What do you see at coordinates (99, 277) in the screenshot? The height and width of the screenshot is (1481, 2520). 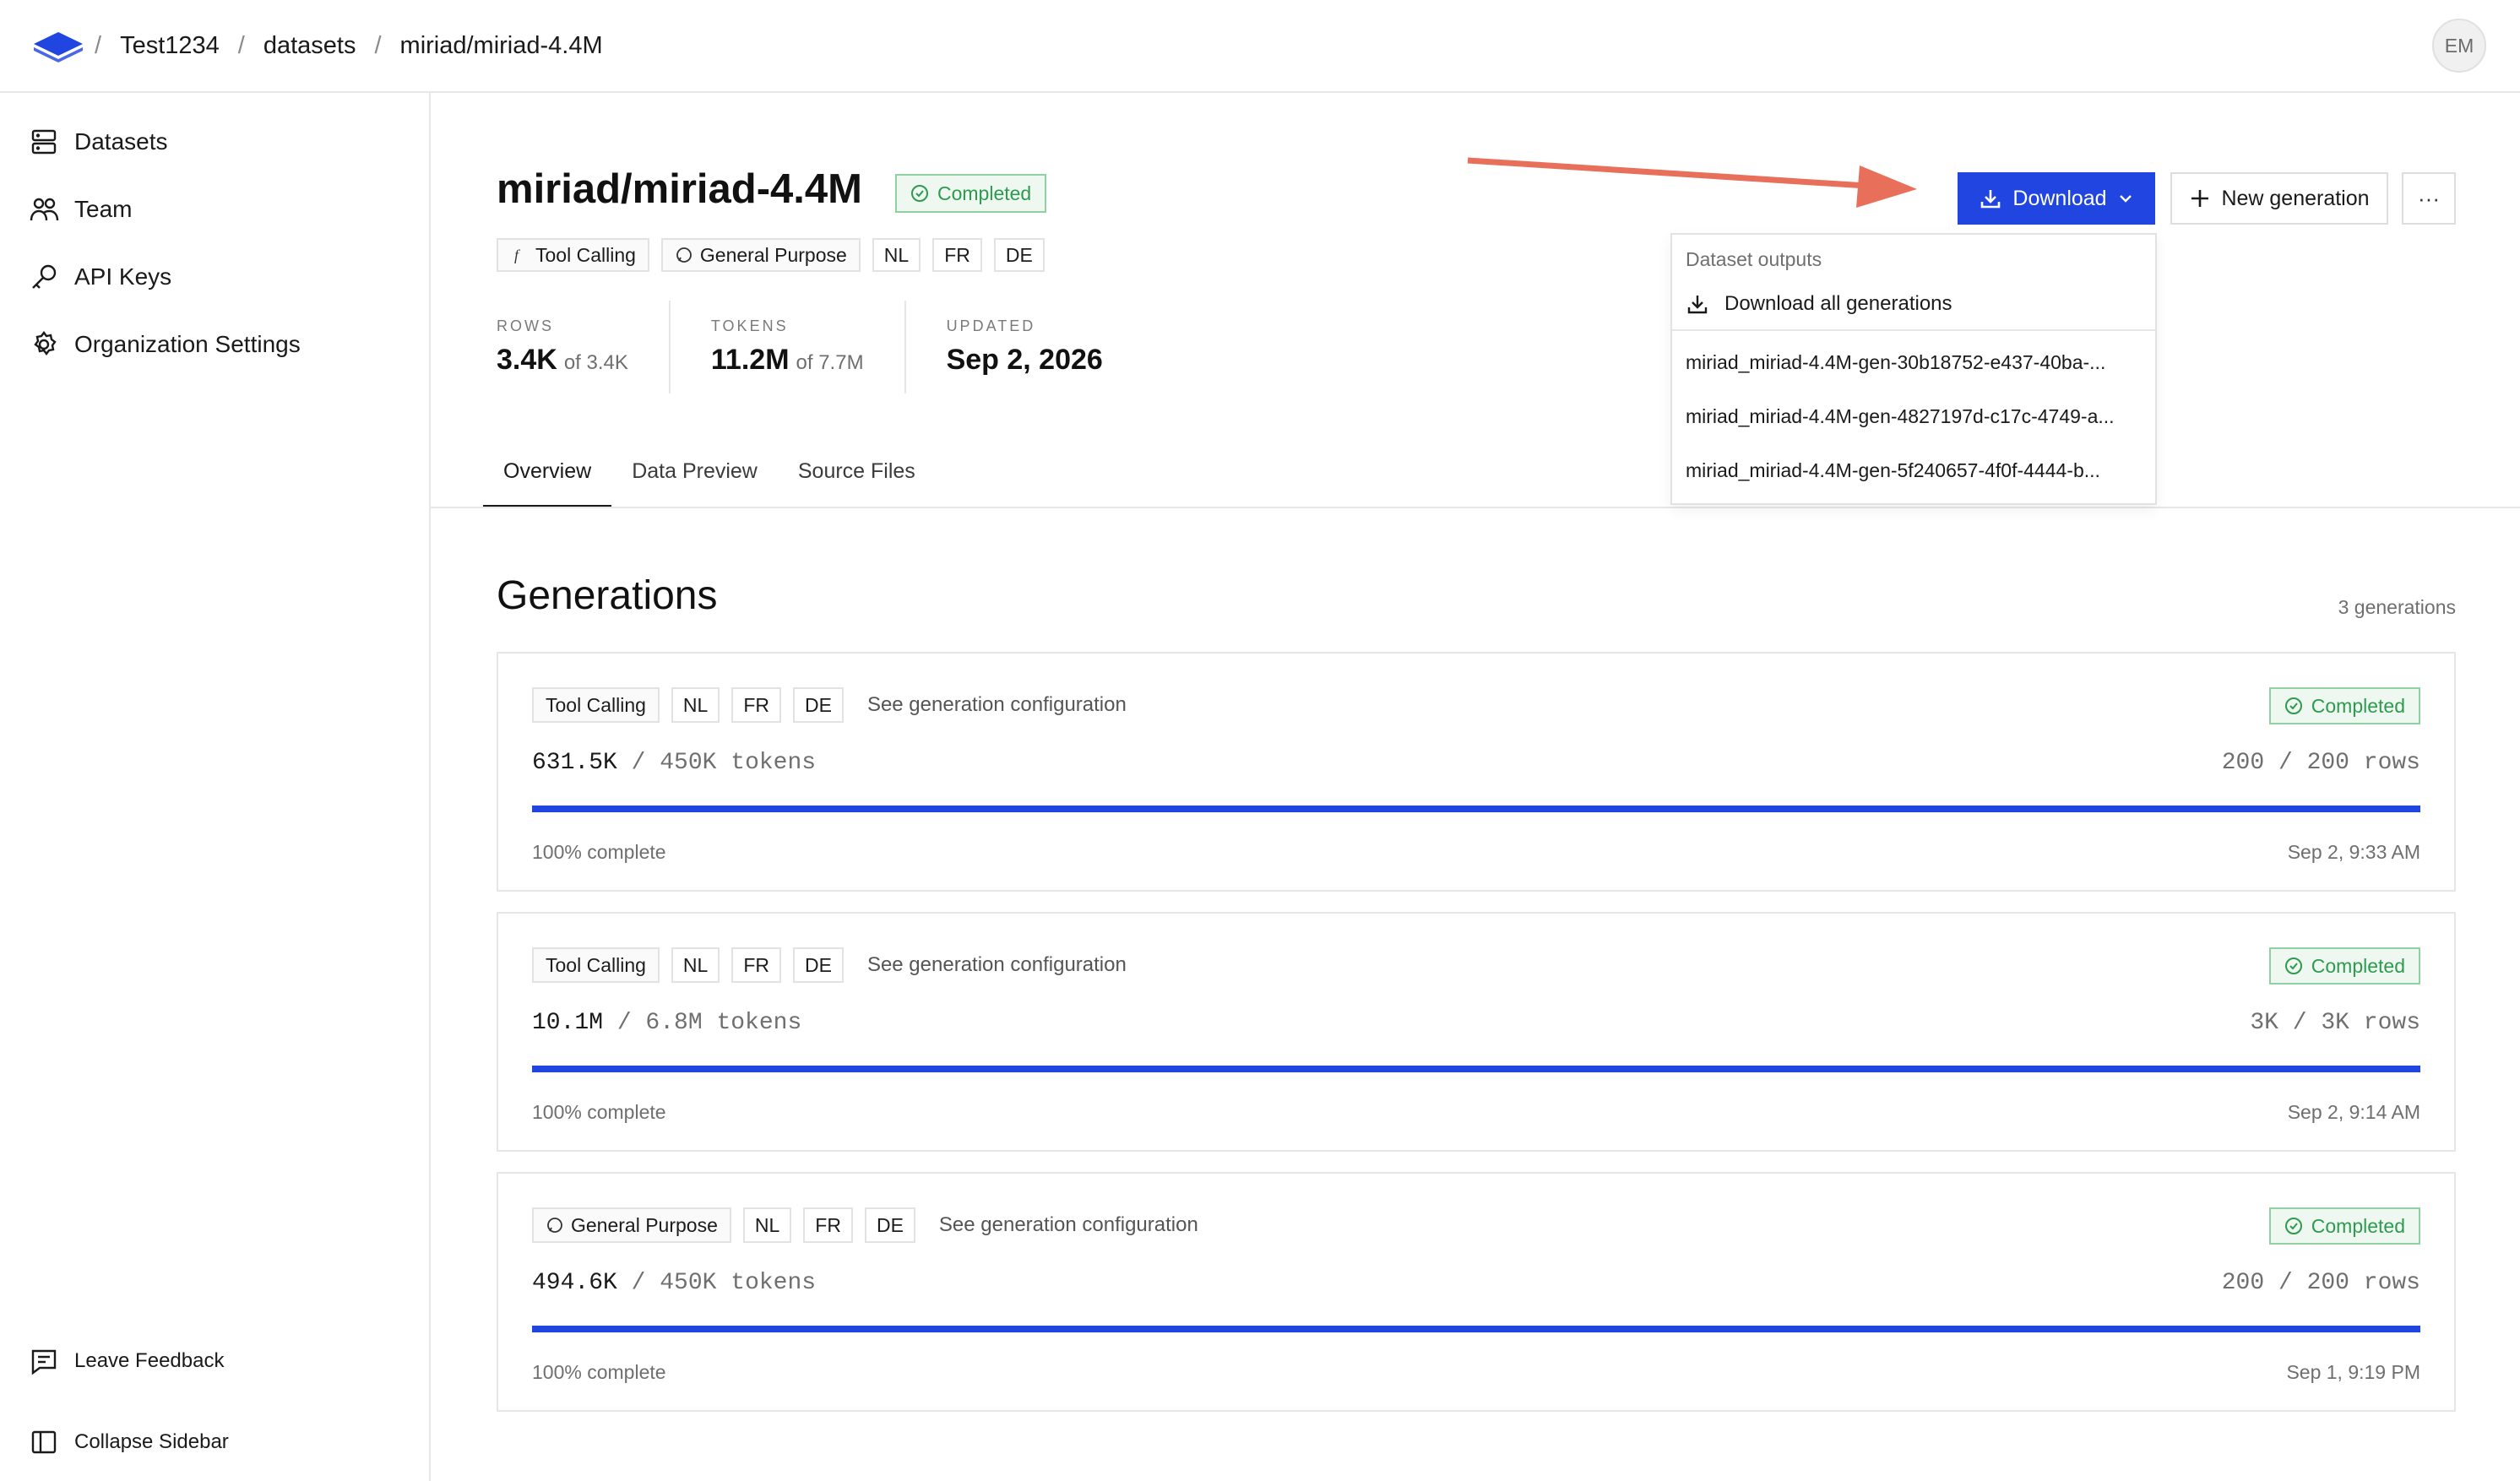 I see `sidebar-item-api-keys: API Keys` at bounding box center [99, 277].